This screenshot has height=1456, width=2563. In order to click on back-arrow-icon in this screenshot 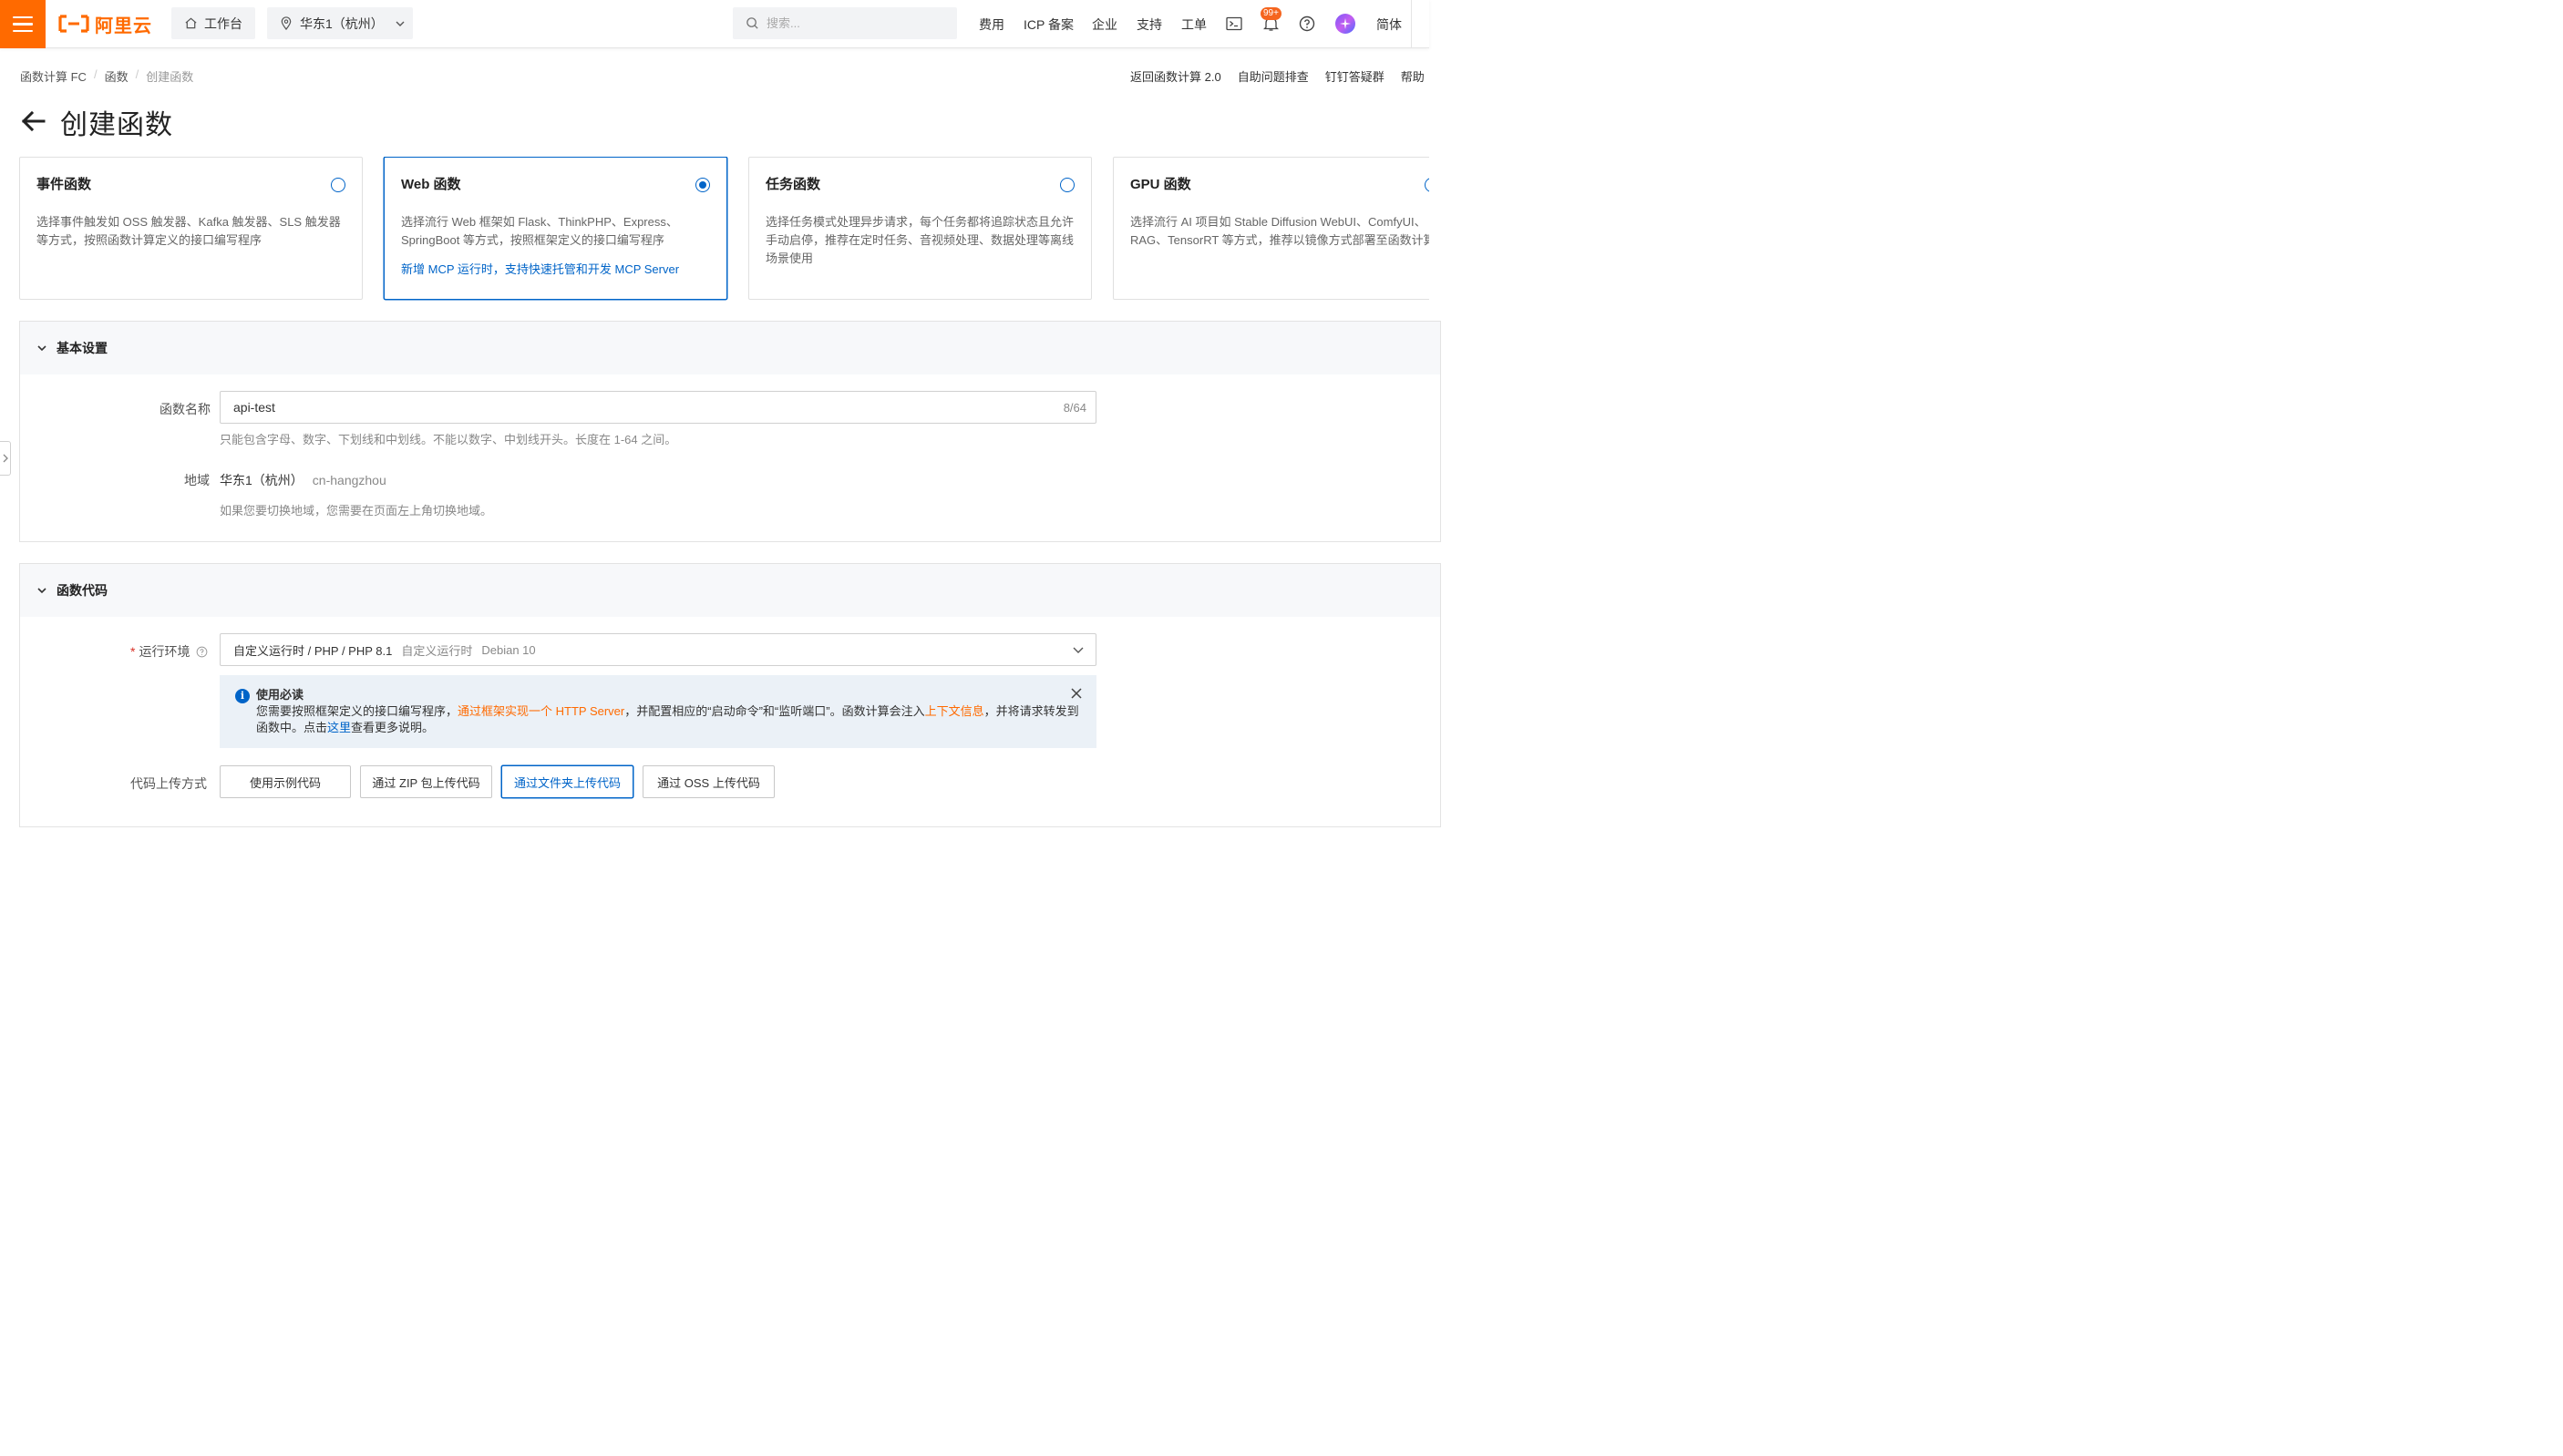, I will do `click(33, 121)`.